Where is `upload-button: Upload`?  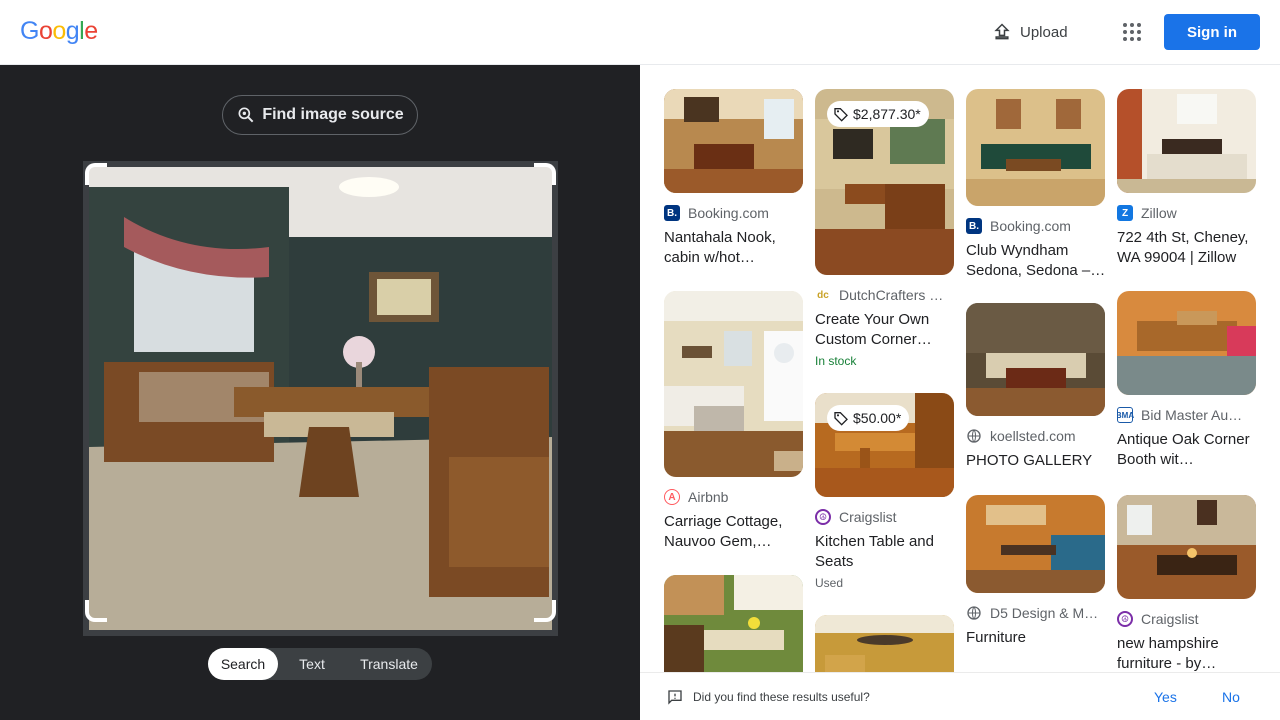
upload-button: Upload is located at coordinates (1030, 32).